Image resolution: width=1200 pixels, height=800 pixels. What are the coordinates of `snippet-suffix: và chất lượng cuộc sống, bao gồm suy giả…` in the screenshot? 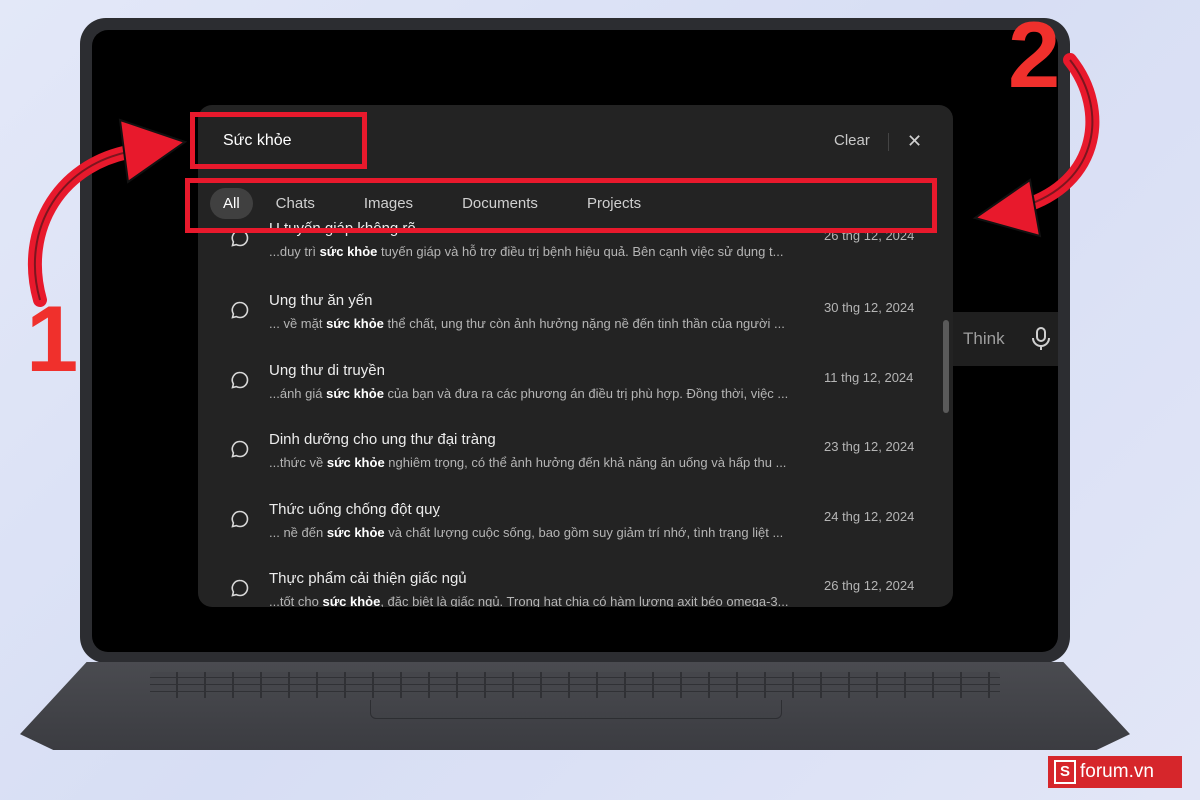 It's located at (584, 532).